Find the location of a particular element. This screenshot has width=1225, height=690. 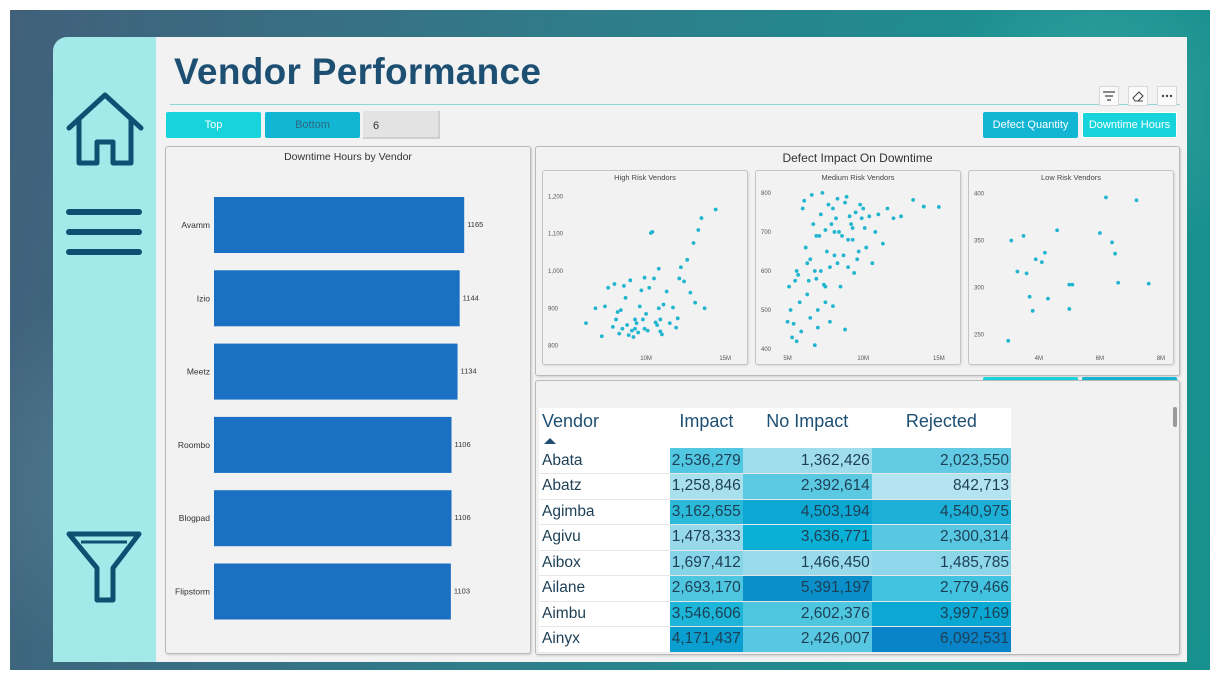

x-tick-label: 4M is located at coordinates (1039, 359).